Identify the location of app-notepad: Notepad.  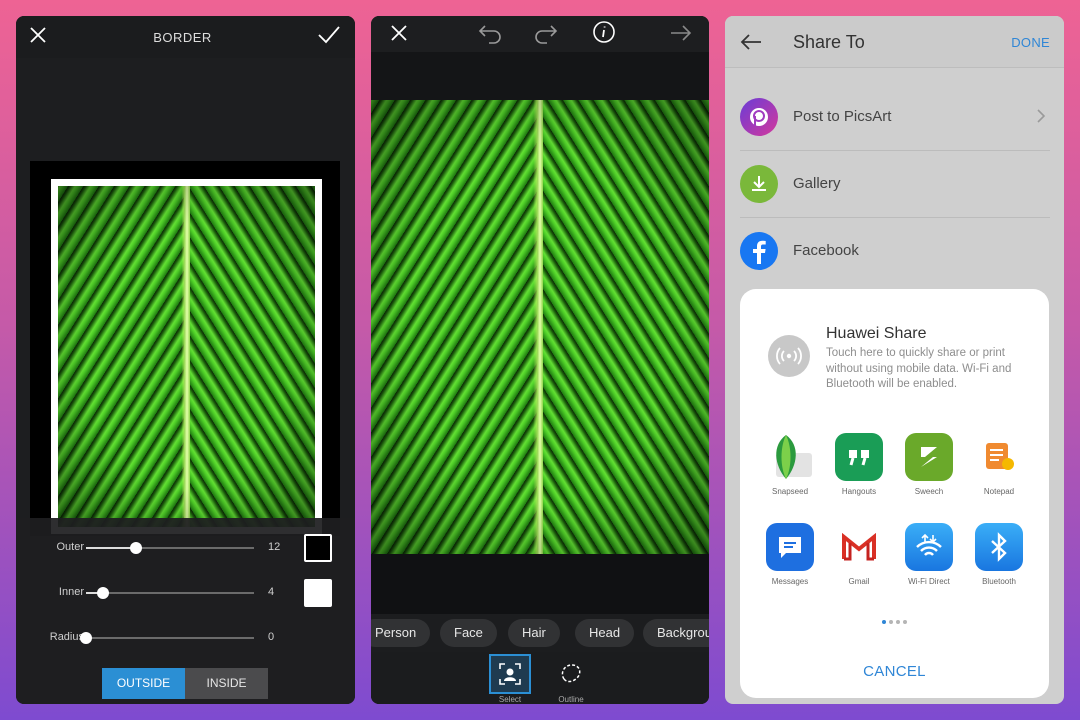
(999, 464).